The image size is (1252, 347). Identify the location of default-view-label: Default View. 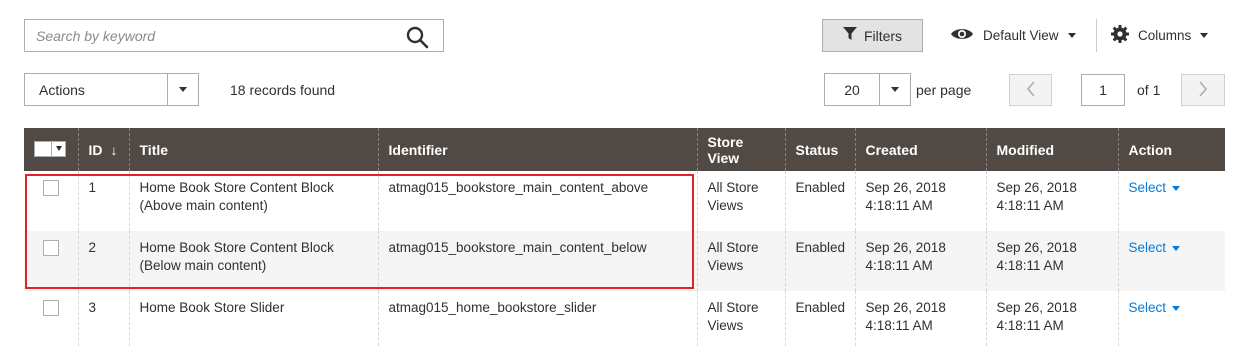
(1021, 35).